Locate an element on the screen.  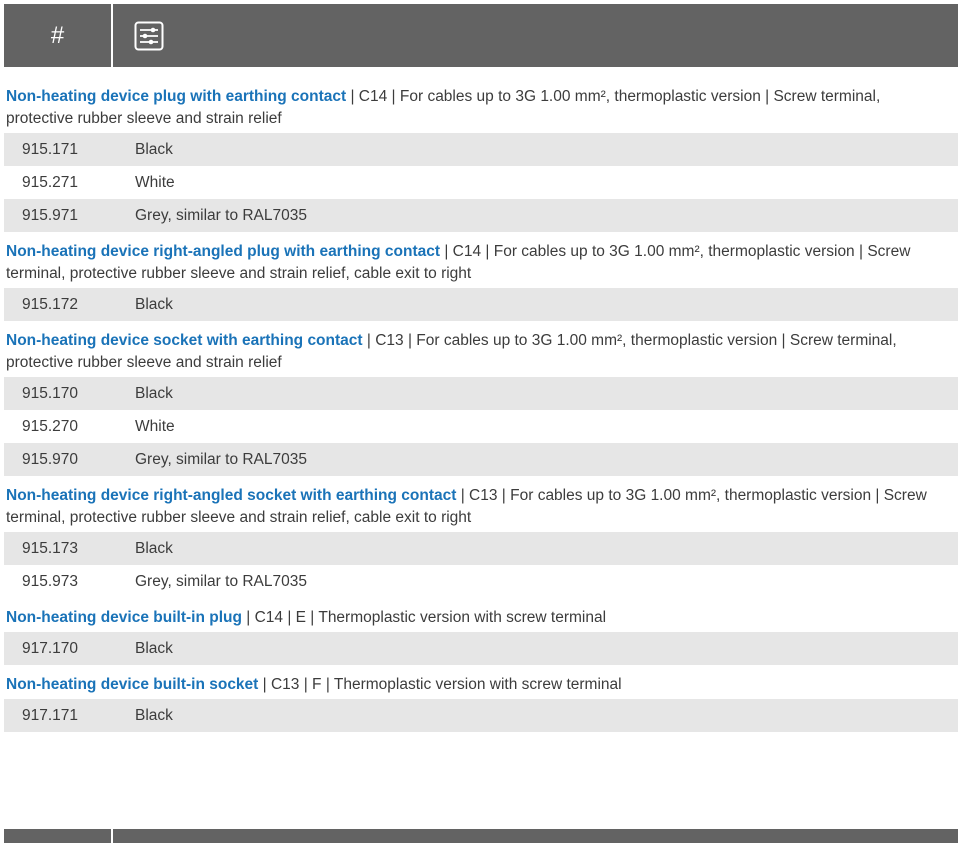
footer-left-cell is located at coordinates (58, 836).